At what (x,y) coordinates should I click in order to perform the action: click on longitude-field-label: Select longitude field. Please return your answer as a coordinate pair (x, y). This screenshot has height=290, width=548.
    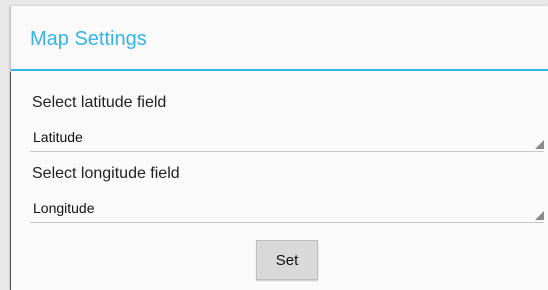
    Looking at the image, I should click on (106, 173).